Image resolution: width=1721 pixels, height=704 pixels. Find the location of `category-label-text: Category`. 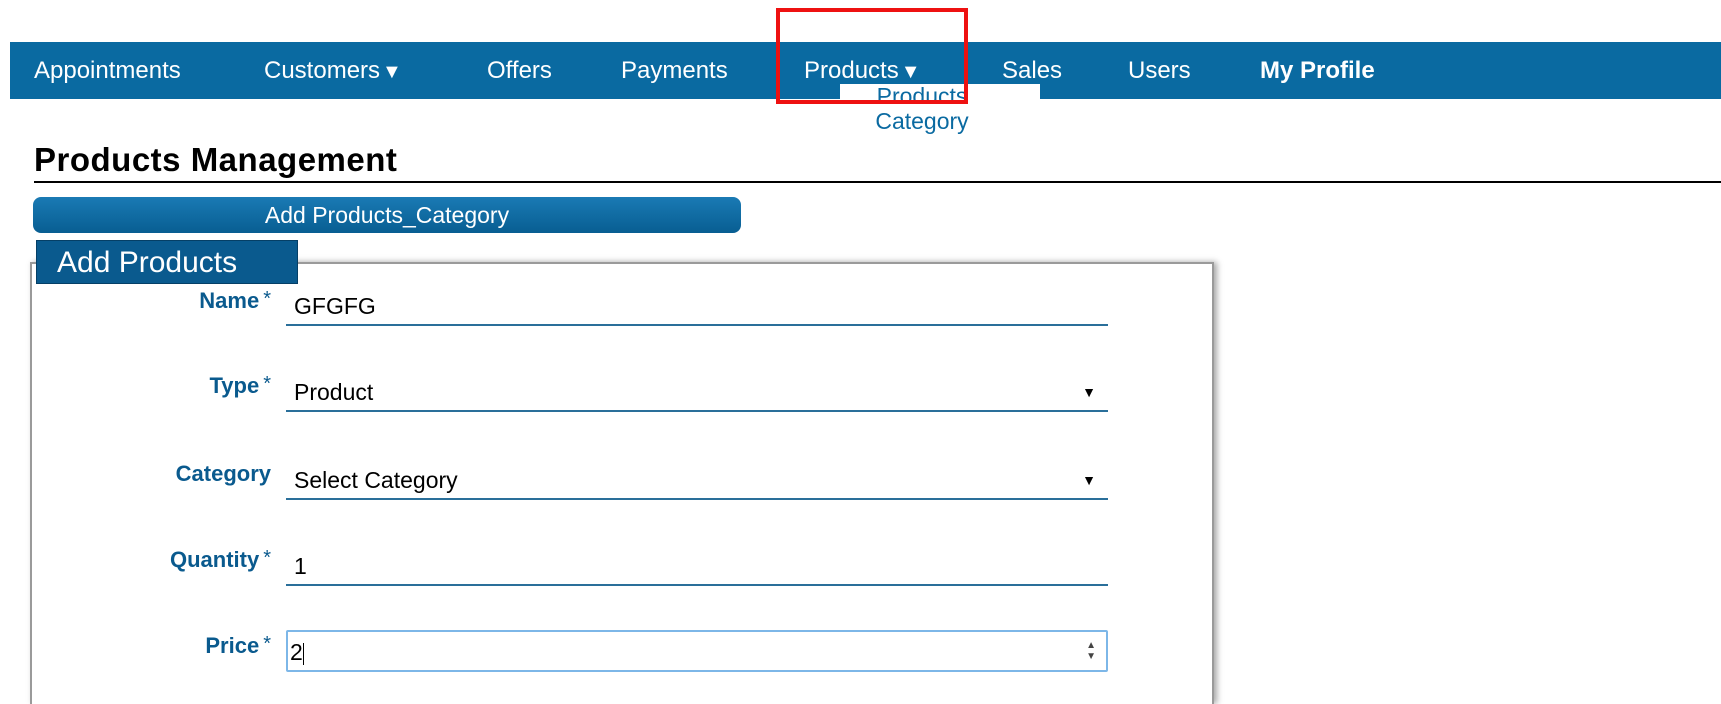

category-label-text: Category is located at coordinates (223, 473).